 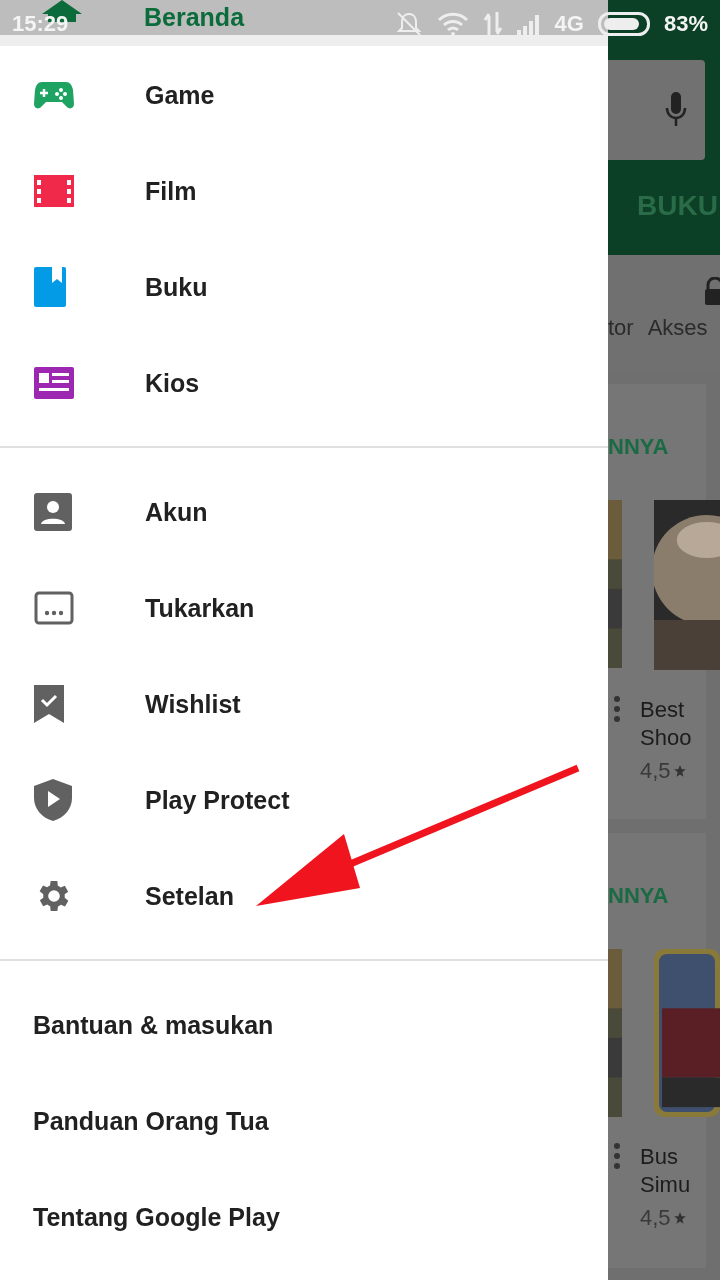 I want to click on menu-item: Akun, so click(x=176, y=512).